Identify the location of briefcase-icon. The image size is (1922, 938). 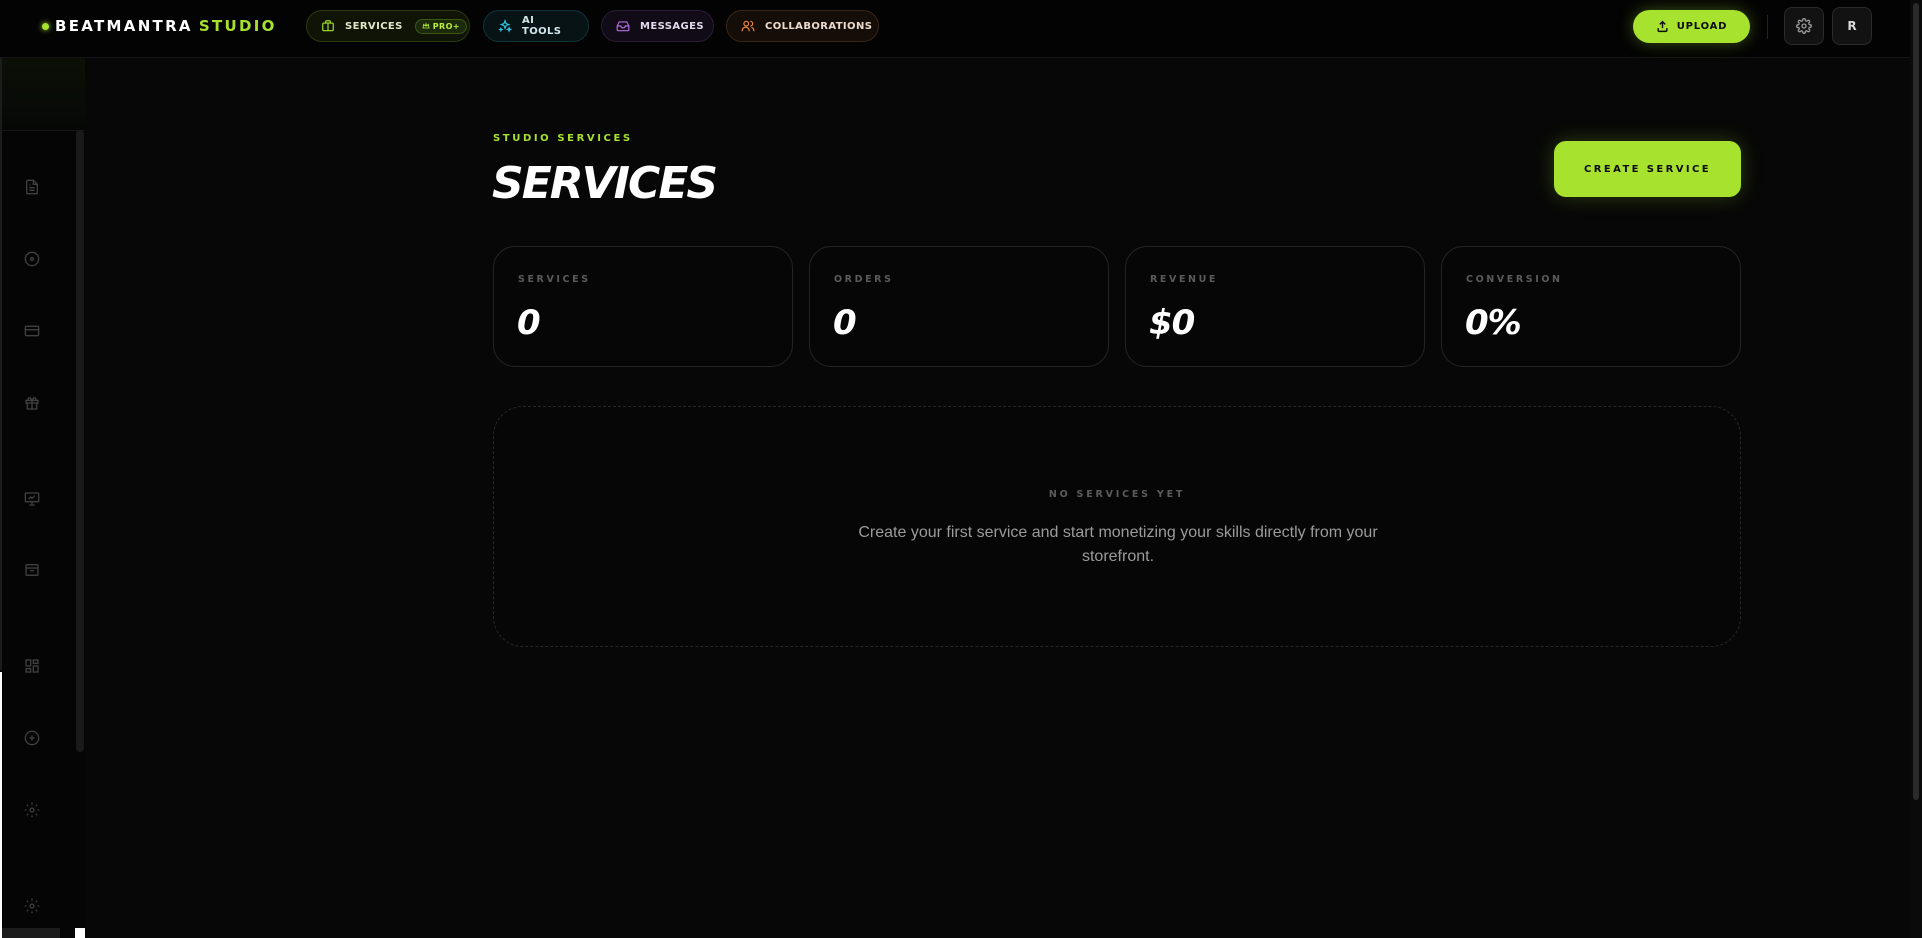
(328, 26).